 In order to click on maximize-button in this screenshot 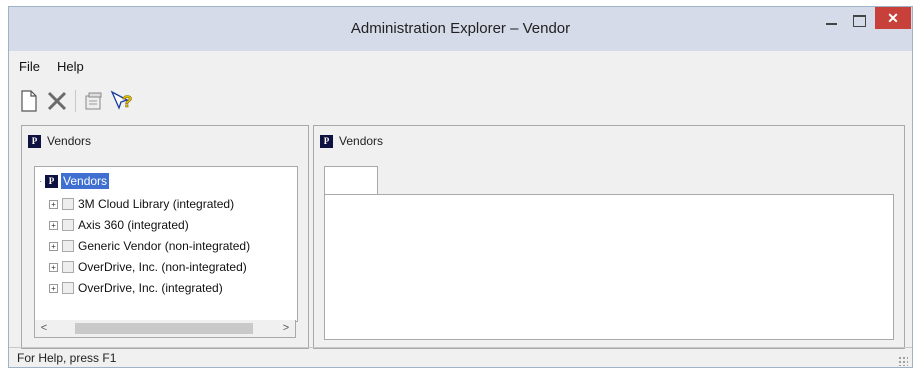, I will do `click(859, 21)`.